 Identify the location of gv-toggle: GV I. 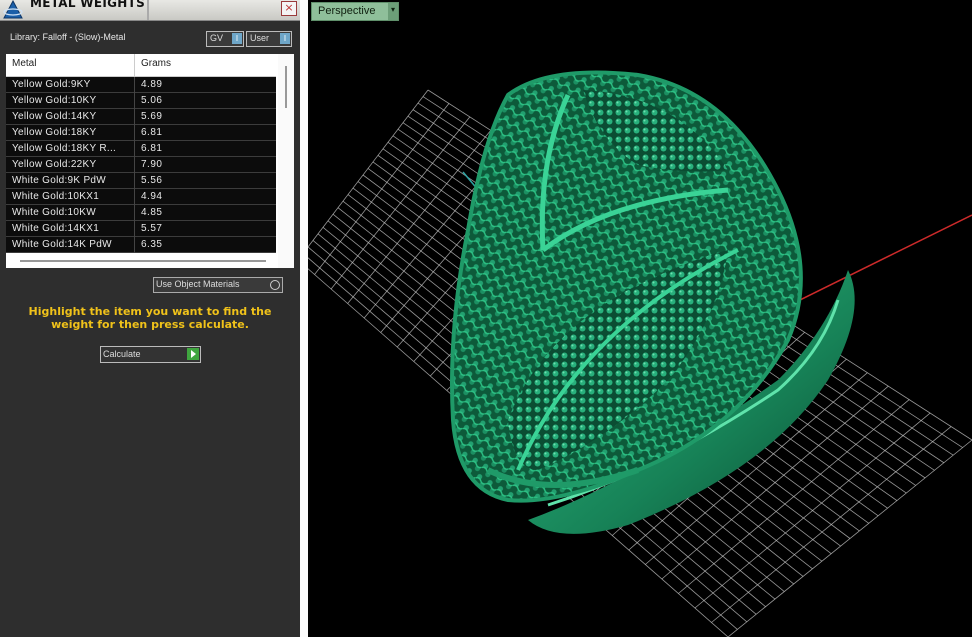
(225, 39).